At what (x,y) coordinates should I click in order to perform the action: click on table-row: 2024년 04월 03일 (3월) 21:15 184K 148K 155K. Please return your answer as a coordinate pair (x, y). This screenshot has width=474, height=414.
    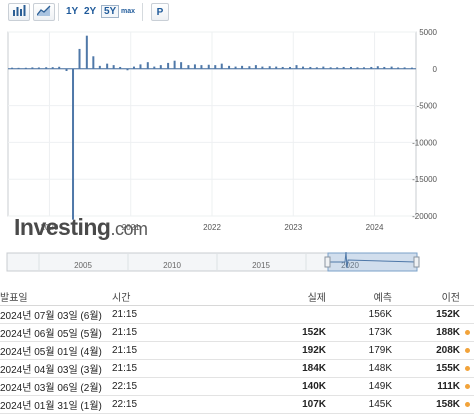
    Looking at the image, I should click on (237, 368).